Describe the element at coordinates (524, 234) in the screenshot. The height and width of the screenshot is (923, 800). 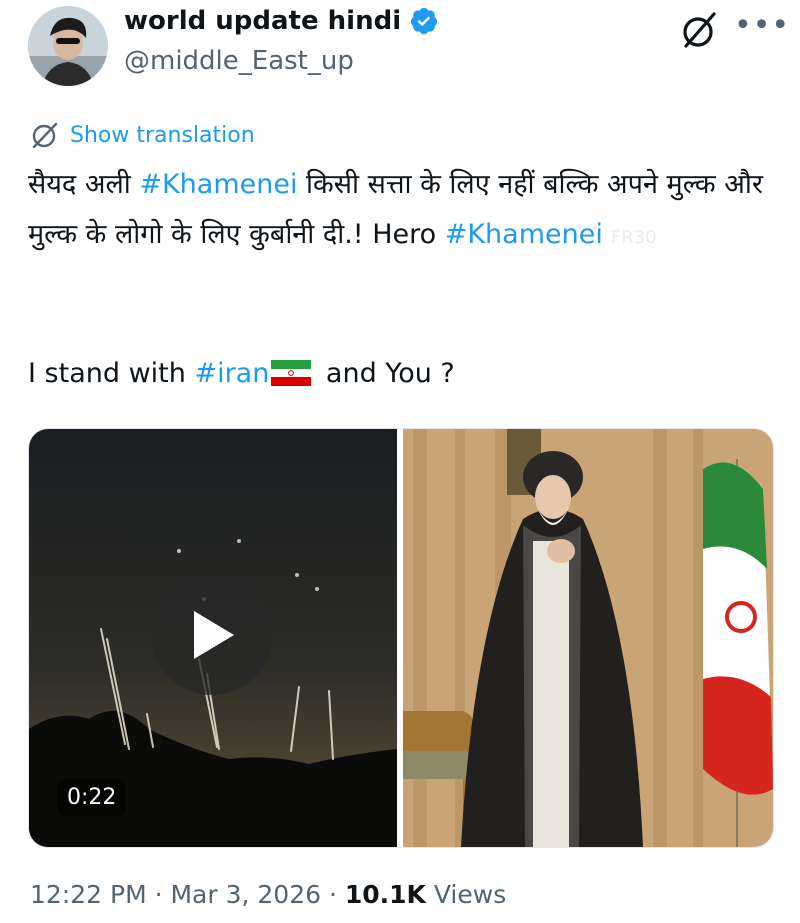
I see `hashtag-khamenei-2: #Khamenei` at that location.